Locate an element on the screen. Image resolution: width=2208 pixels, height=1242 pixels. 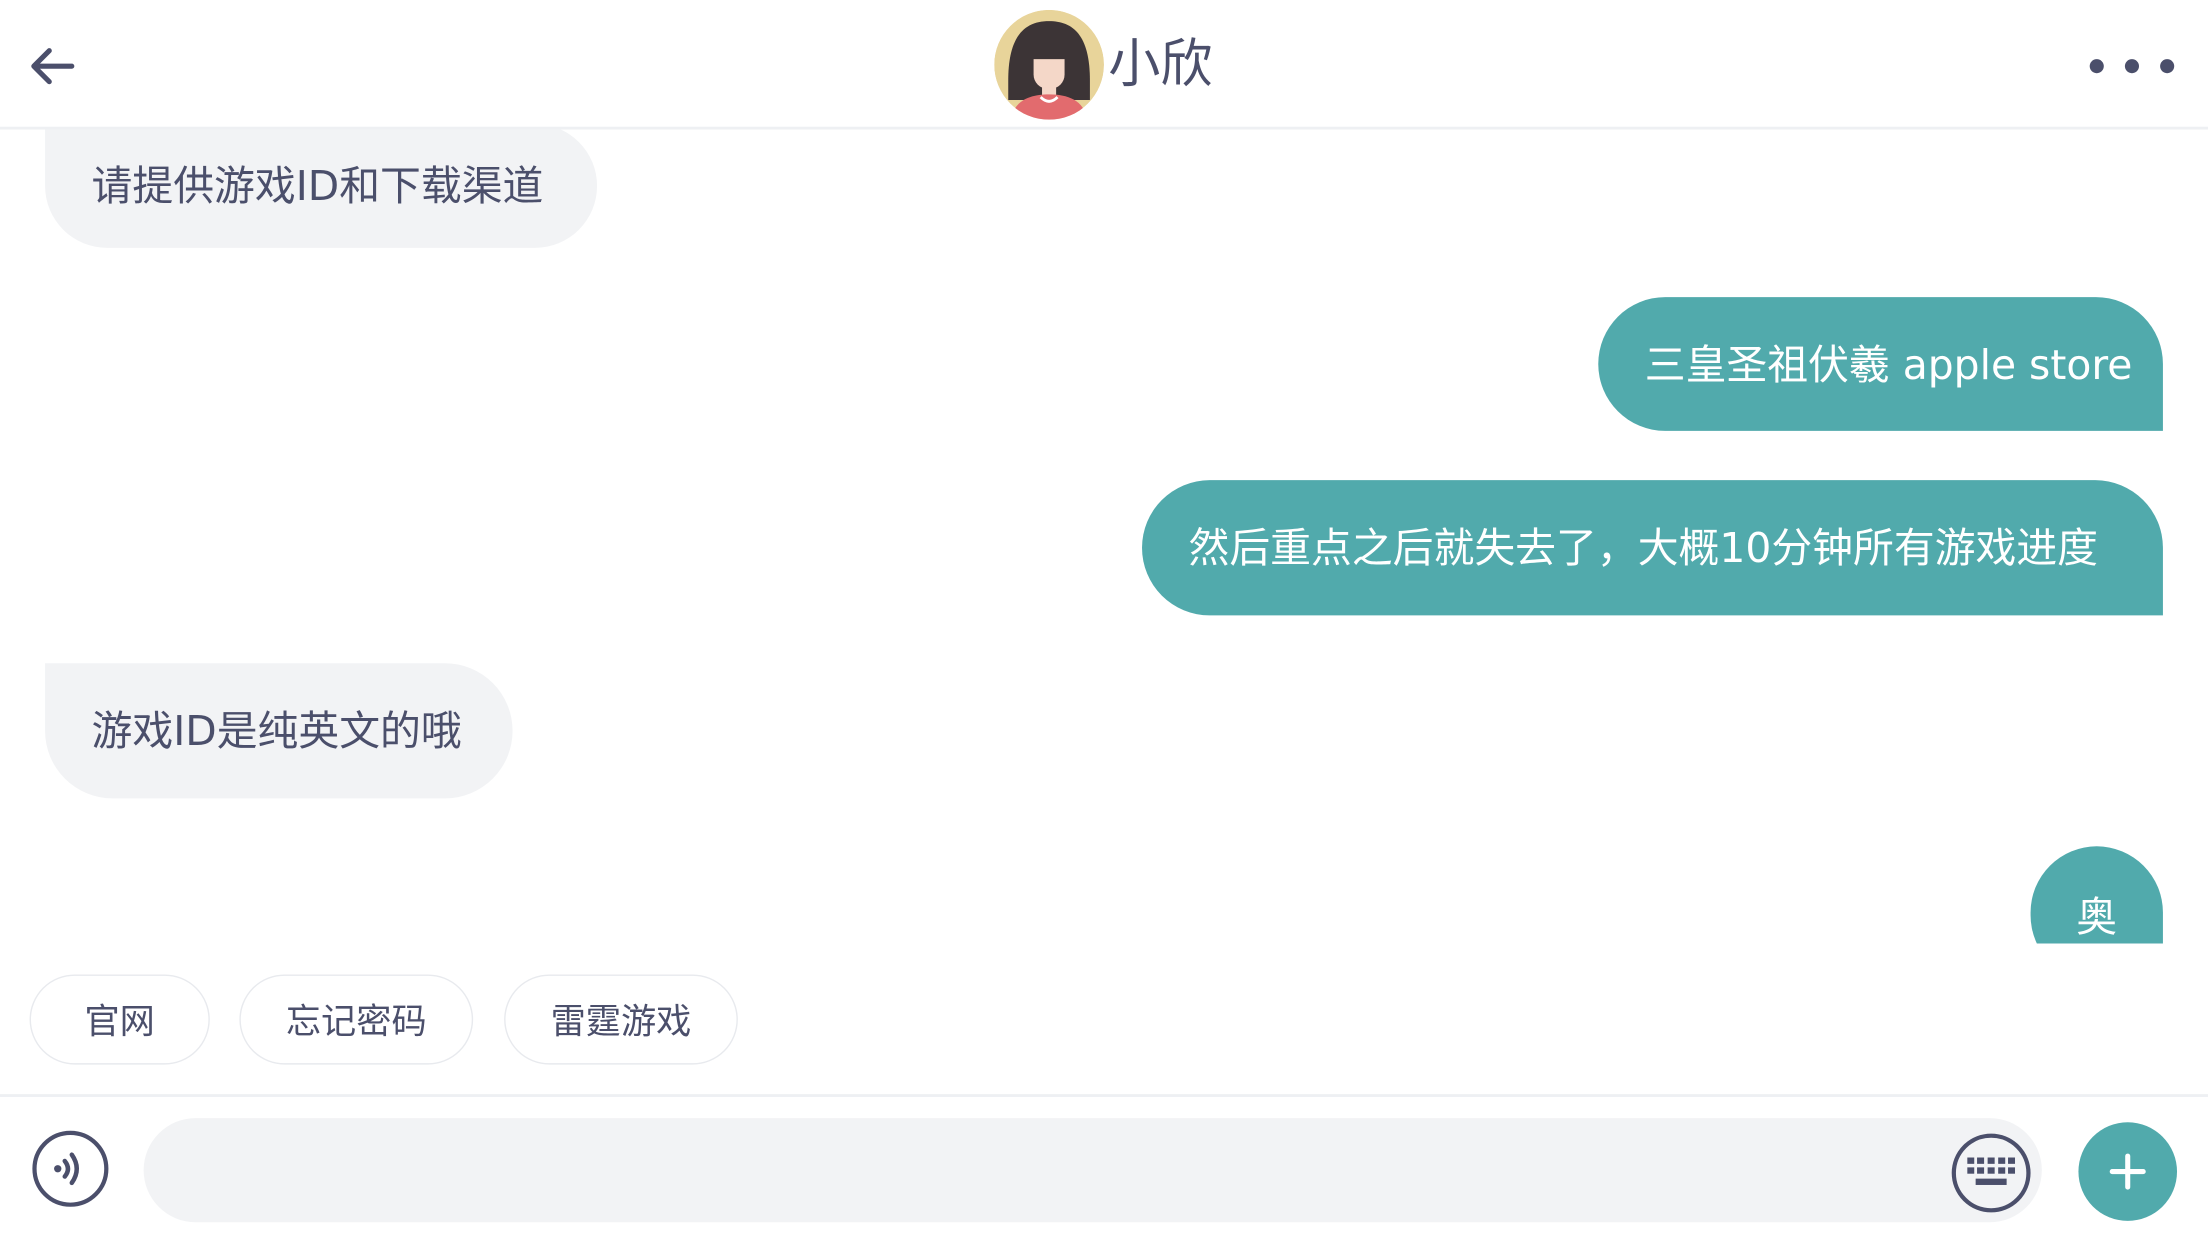
message-text: 请提供游戏ID和下载渠道 is located at coordinates (317, 185).